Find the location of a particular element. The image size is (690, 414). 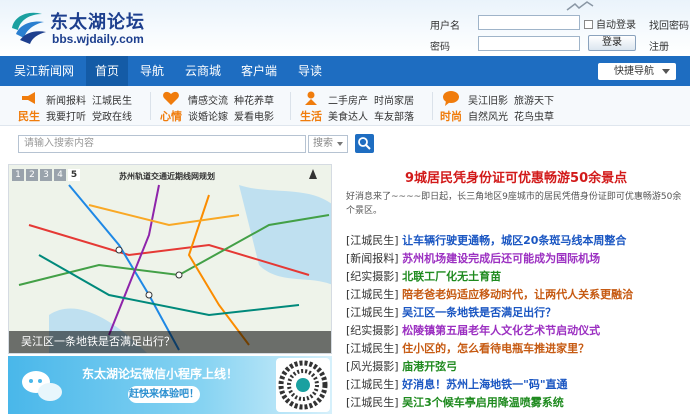

bird-decoration-icon is located at coordinates (580, 6).